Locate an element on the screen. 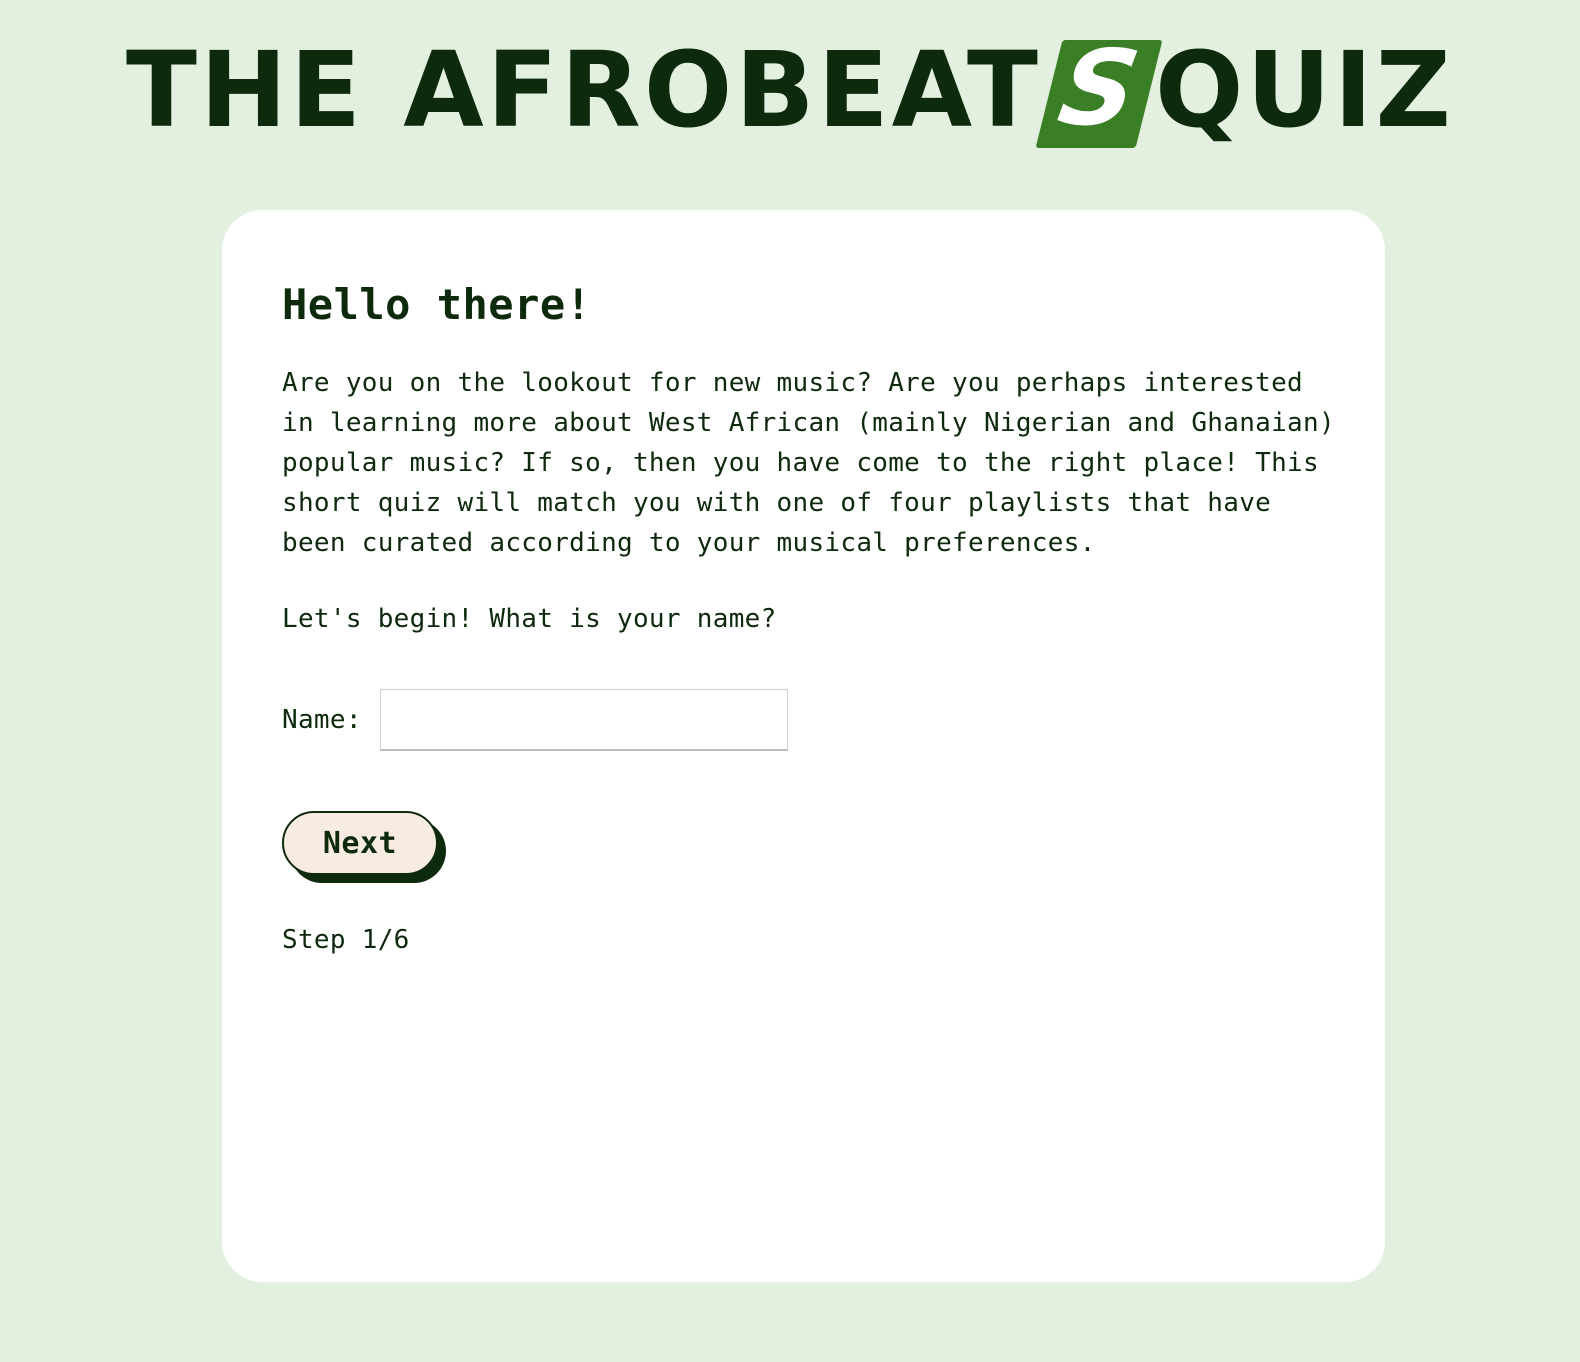 This screenshot has width=1580, height=1362. title-text-main: THE AFROBEAT is located at coordinates (583, 90).